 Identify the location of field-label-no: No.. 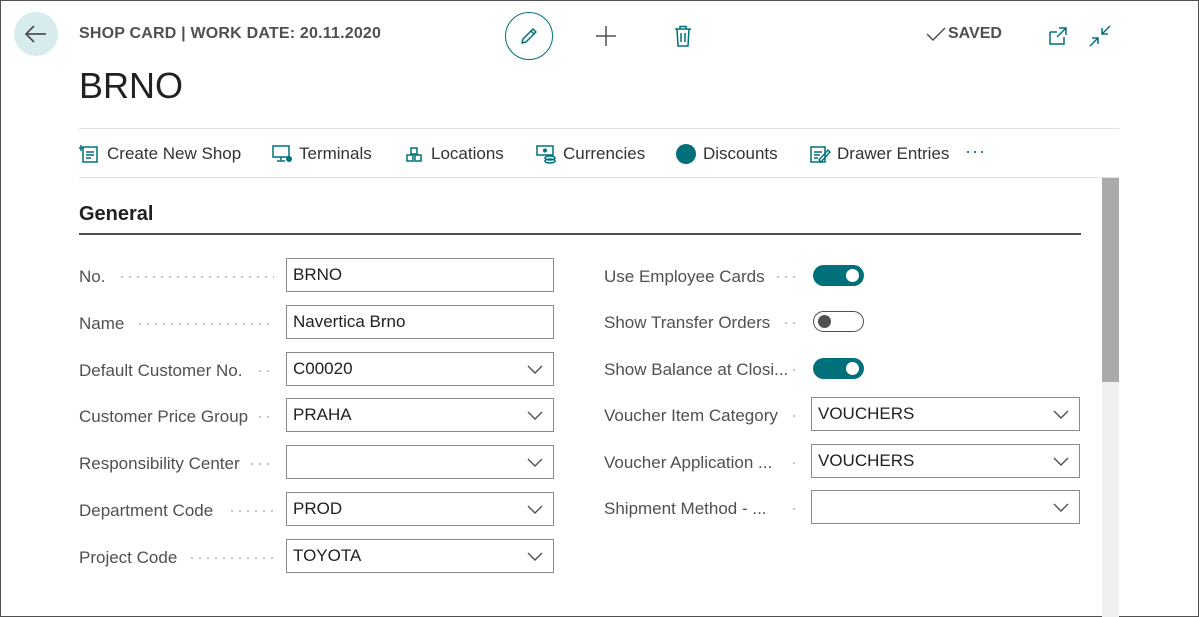
(92, 276).